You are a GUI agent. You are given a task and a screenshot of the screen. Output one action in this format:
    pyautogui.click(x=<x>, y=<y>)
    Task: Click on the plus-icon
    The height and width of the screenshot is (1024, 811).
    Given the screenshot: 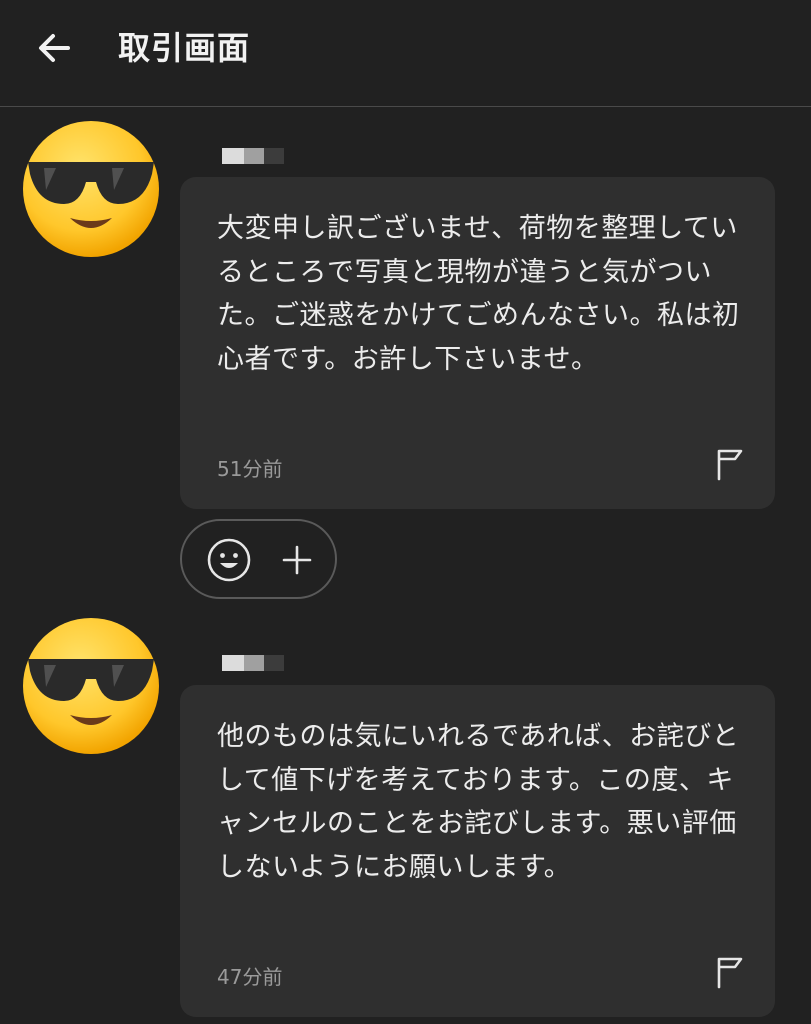 What is the action you would take?
    pyautogui.click(x=297, y=560)
    